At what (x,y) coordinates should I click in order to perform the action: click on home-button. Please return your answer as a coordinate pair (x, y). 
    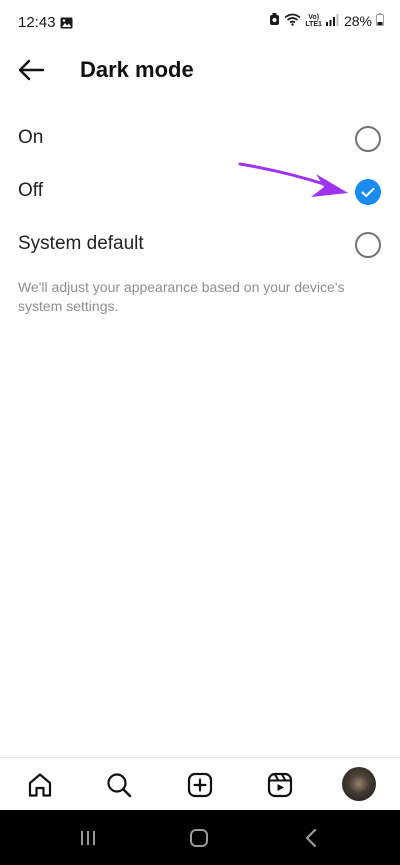
    Looking at the image, I should click on (199, 838).